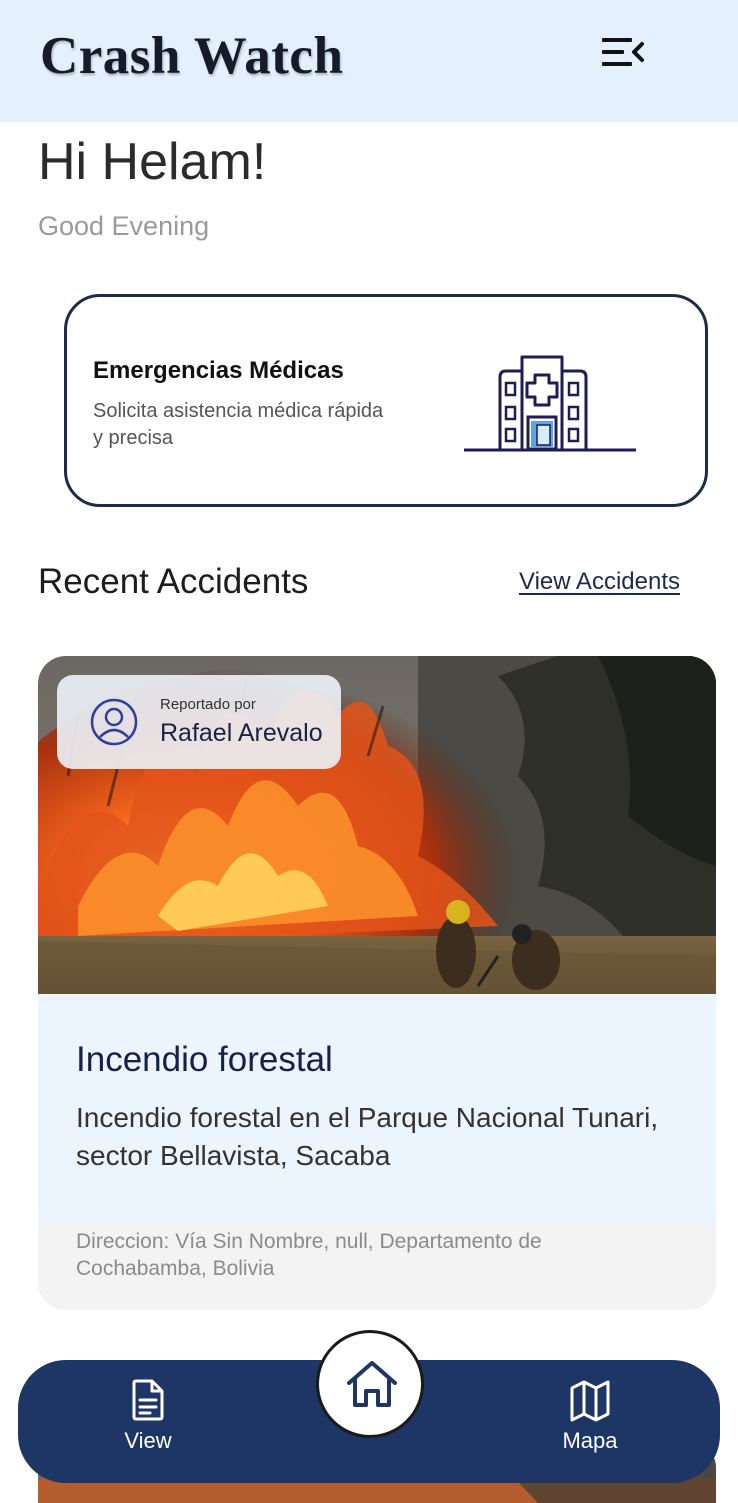 Image resolution: width=738 pixels, height=1503 pixels. Describe the element at coordinates (148, 1400) in the screenshot. I see `document-icon` at that location.